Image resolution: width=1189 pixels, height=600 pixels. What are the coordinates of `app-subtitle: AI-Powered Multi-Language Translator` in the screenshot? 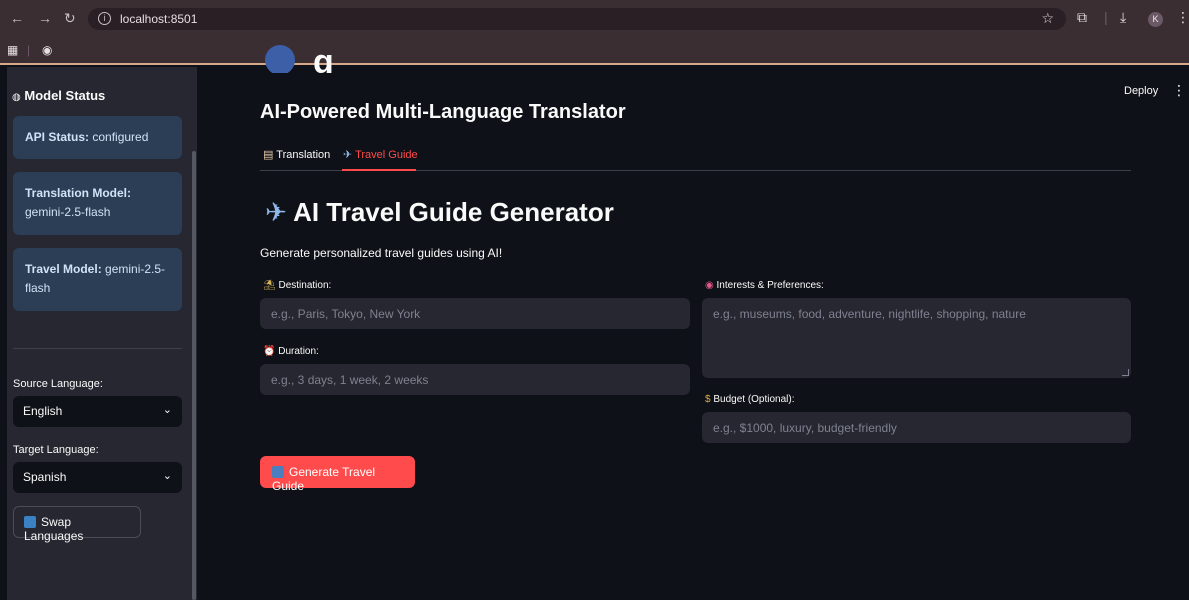 It's located at (443, 112).